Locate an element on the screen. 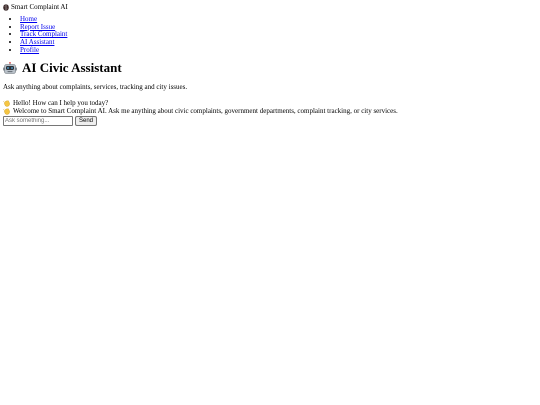  nav-item-home: Home is located at coordinates (278, 19).